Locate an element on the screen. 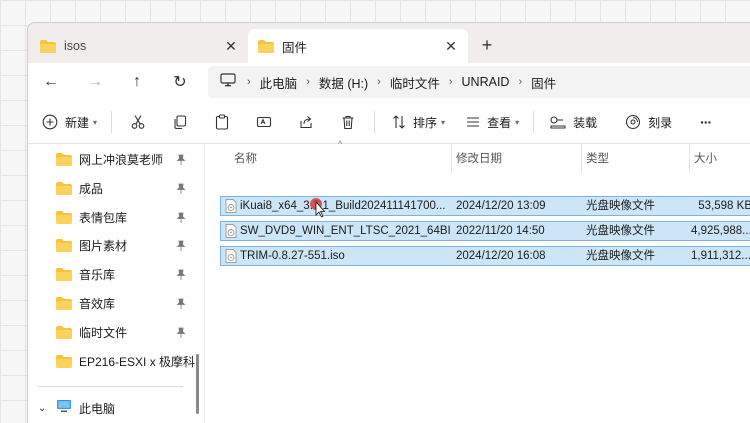  new-button: 新建 ▾ is located at coordinates (68, 122).